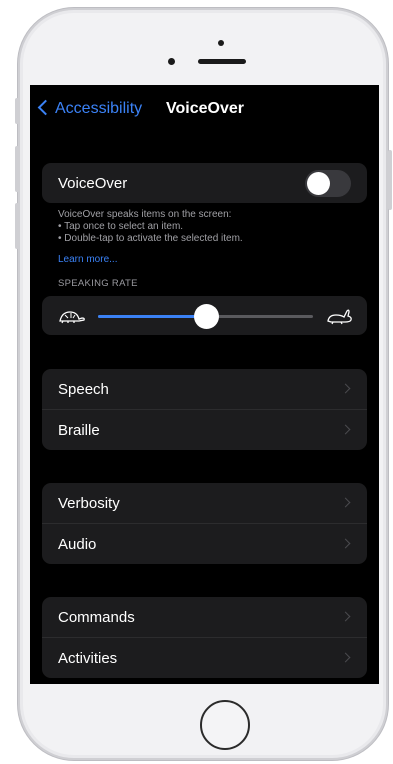  What do you see at coordinates (204, 617) in the screenshot?
I see `list-item-commands: Commands` at bounding box center [204, 617].